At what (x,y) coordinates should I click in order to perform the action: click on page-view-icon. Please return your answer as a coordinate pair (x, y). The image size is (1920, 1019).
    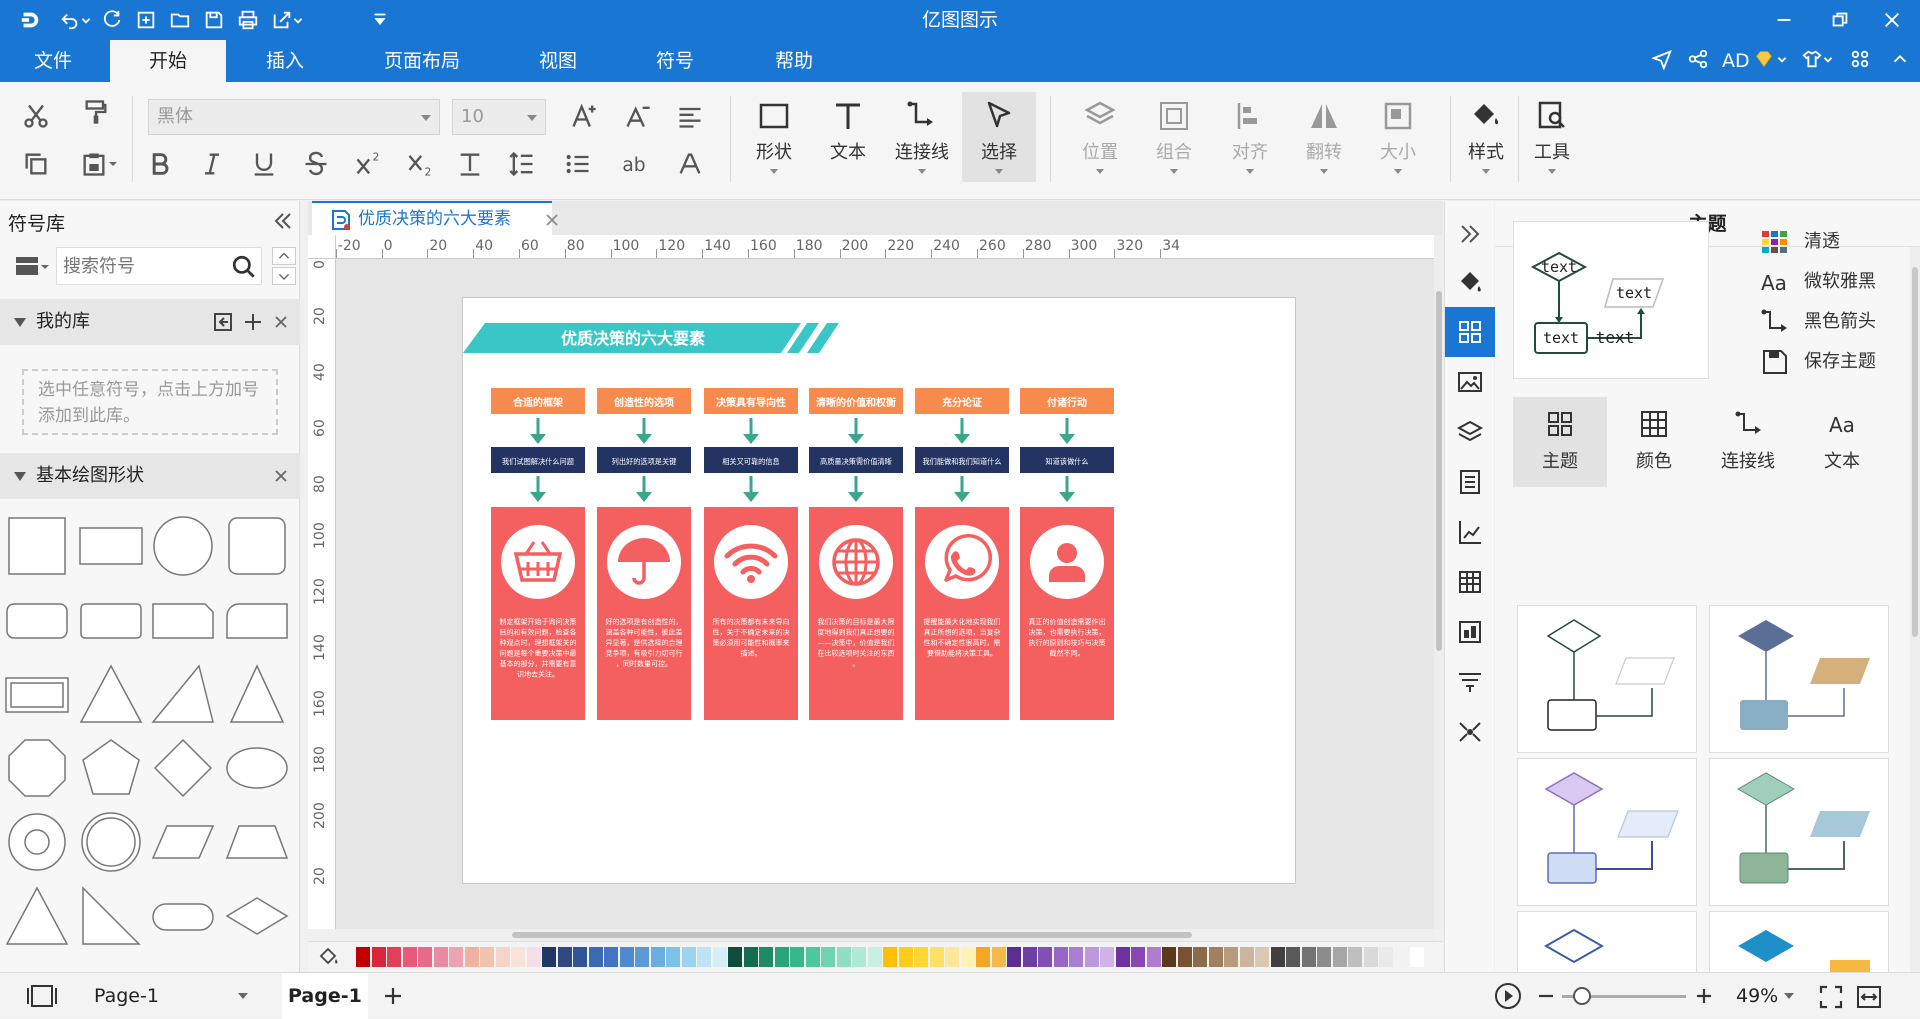
    Looking at the image, I should click on (42, 996).